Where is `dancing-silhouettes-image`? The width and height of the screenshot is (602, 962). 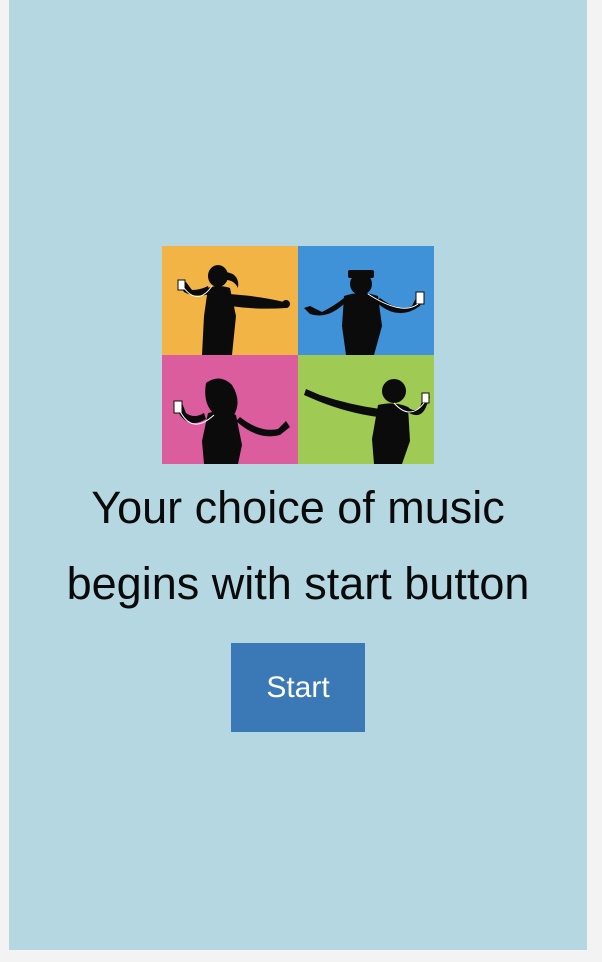 dancing-silhouettes-image is located at coordinates (298, 355).